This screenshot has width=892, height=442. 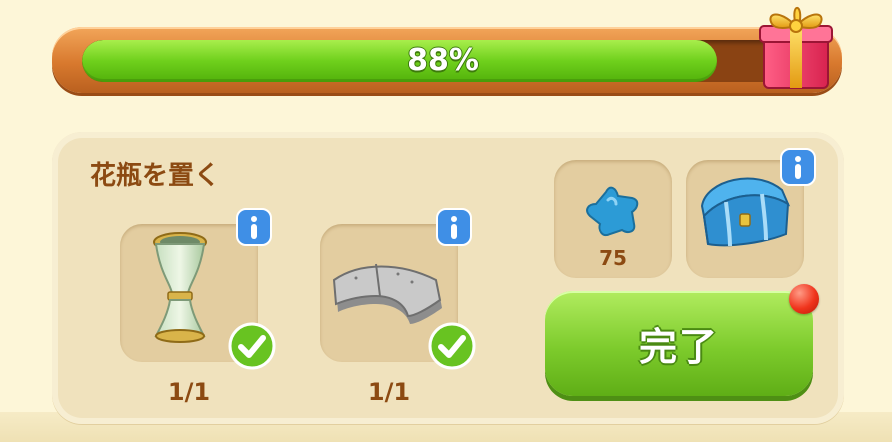 I want to click on notification-dot, so click(x=804, y=299).